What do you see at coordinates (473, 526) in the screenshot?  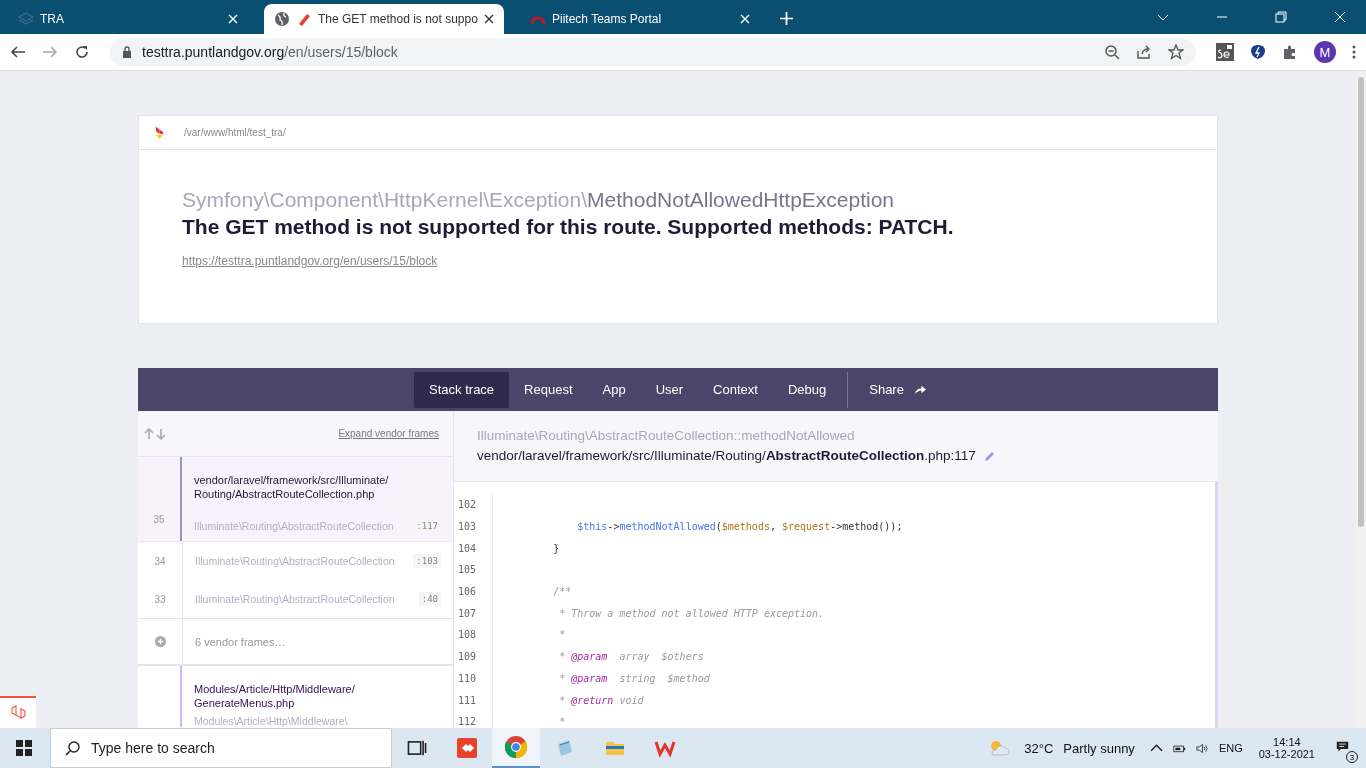 I see `line-number: 103` at bounding box center [473, 526].